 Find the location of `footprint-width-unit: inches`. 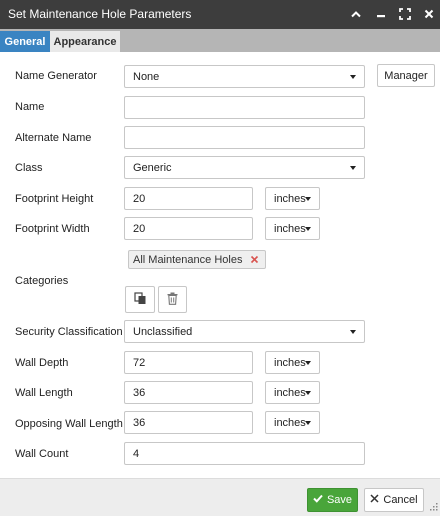

footprint-width-unit: inches is located at coordinates (290, 229).